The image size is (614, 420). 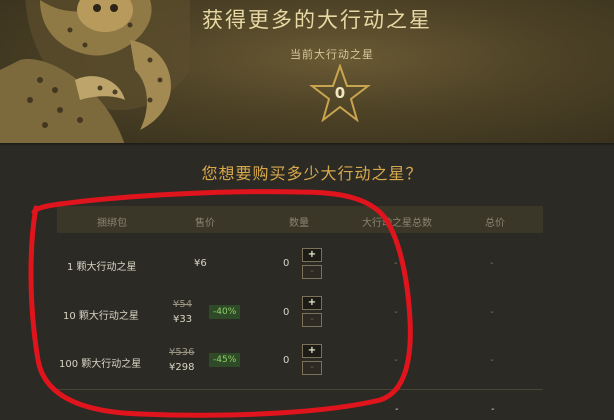 What do you see at coordinates (183, 304) in the screenshot?
I see `bundle-old-price: ¥54` at bounding box center [183, 304].